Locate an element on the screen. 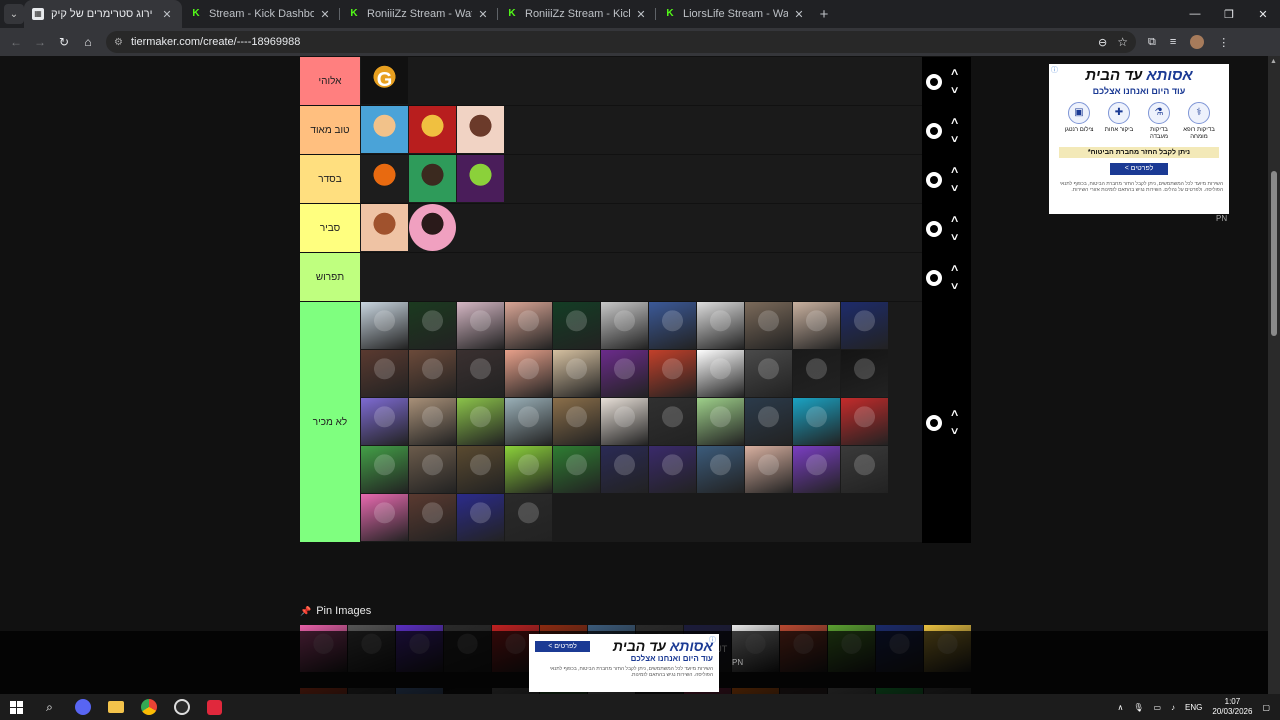  minimize-icon: — is located at coordinates (1195, 14).